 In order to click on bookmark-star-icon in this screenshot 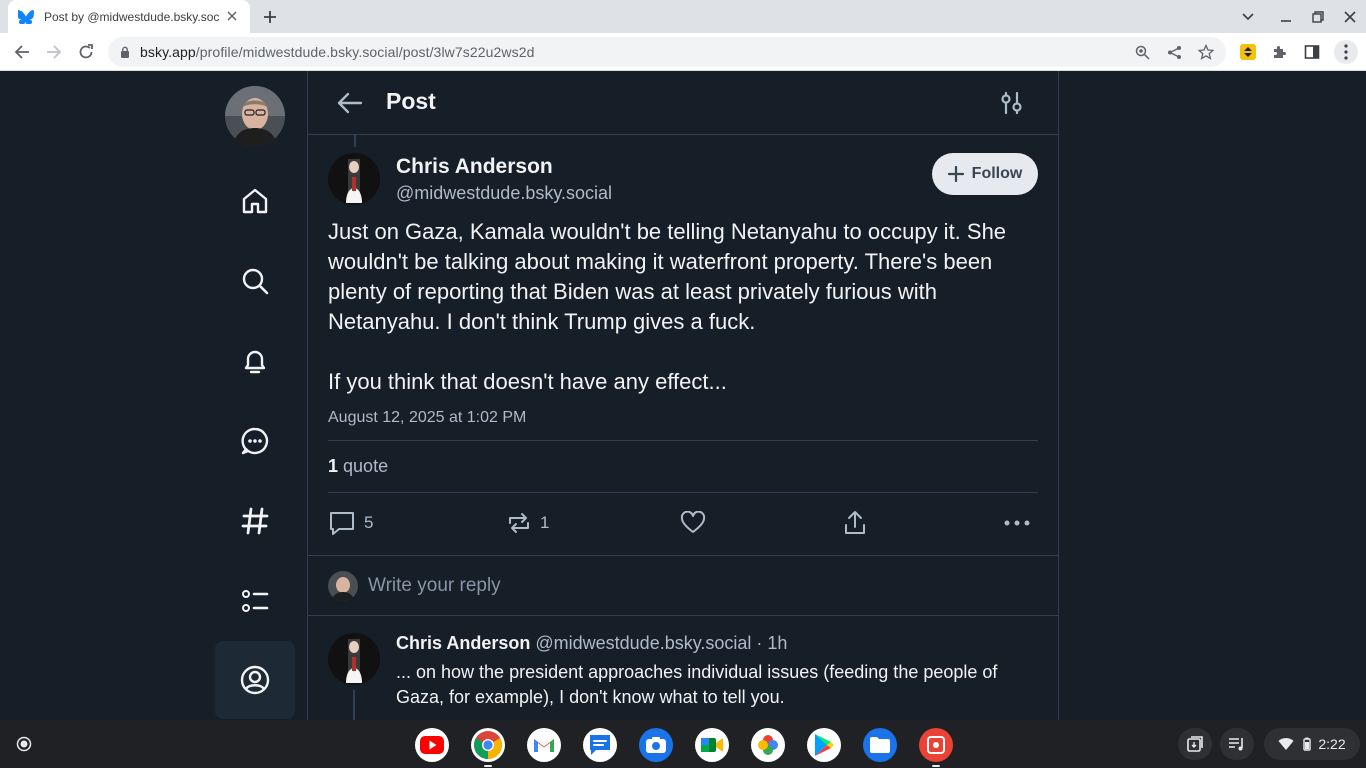, I will do `click(1206, 52)`.